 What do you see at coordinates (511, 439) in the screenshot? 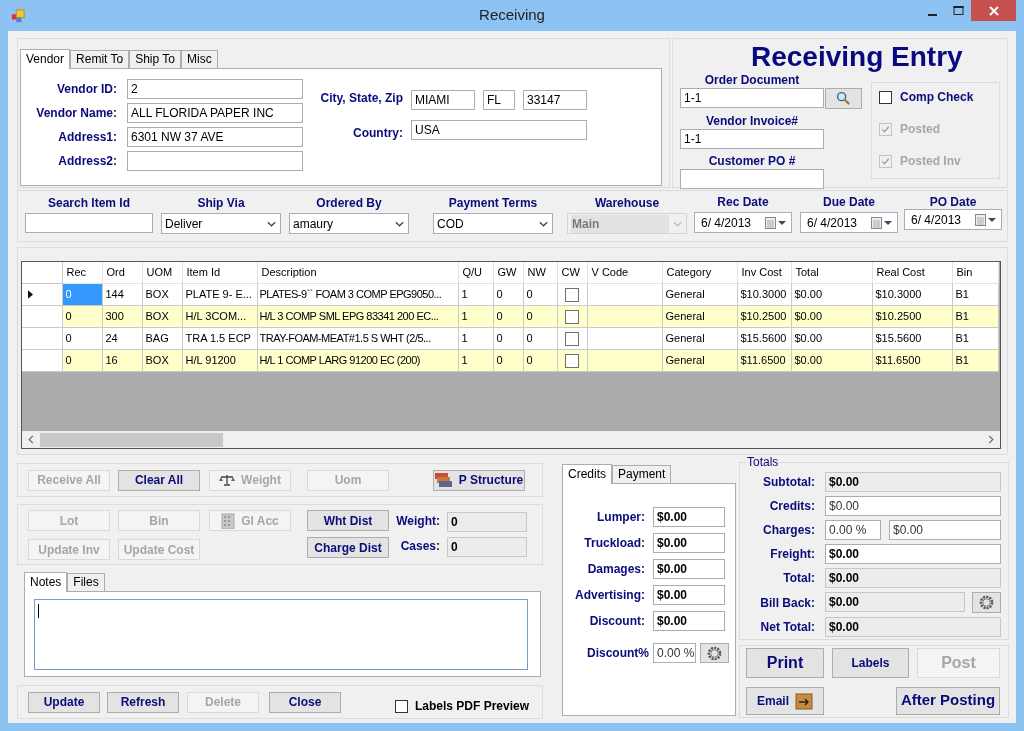
I see `horizontal-scrollbar` at bounding box center [511, 439].